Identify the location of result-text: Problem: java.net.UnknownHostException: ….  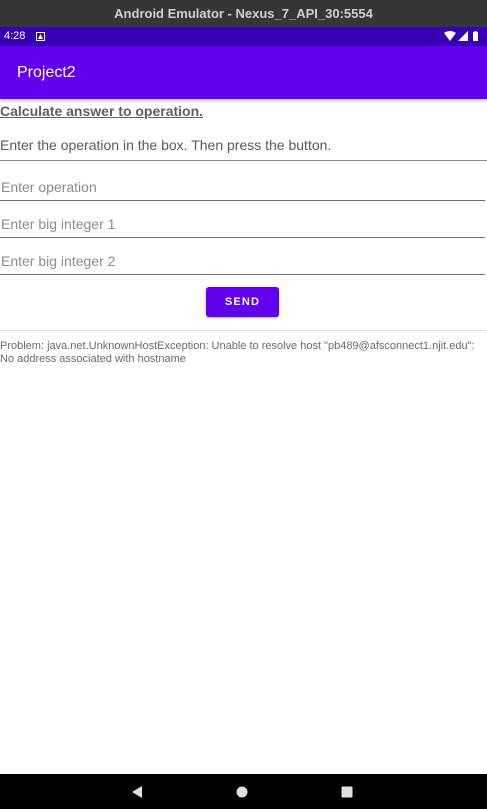
(237, 352).